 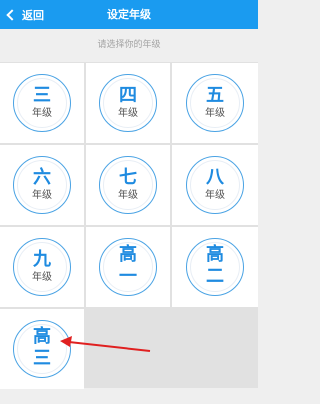 What do you see at coordinates (128, 177) in the screenshot?
I see `grade-number: 七` at bounding box center [128, 177].